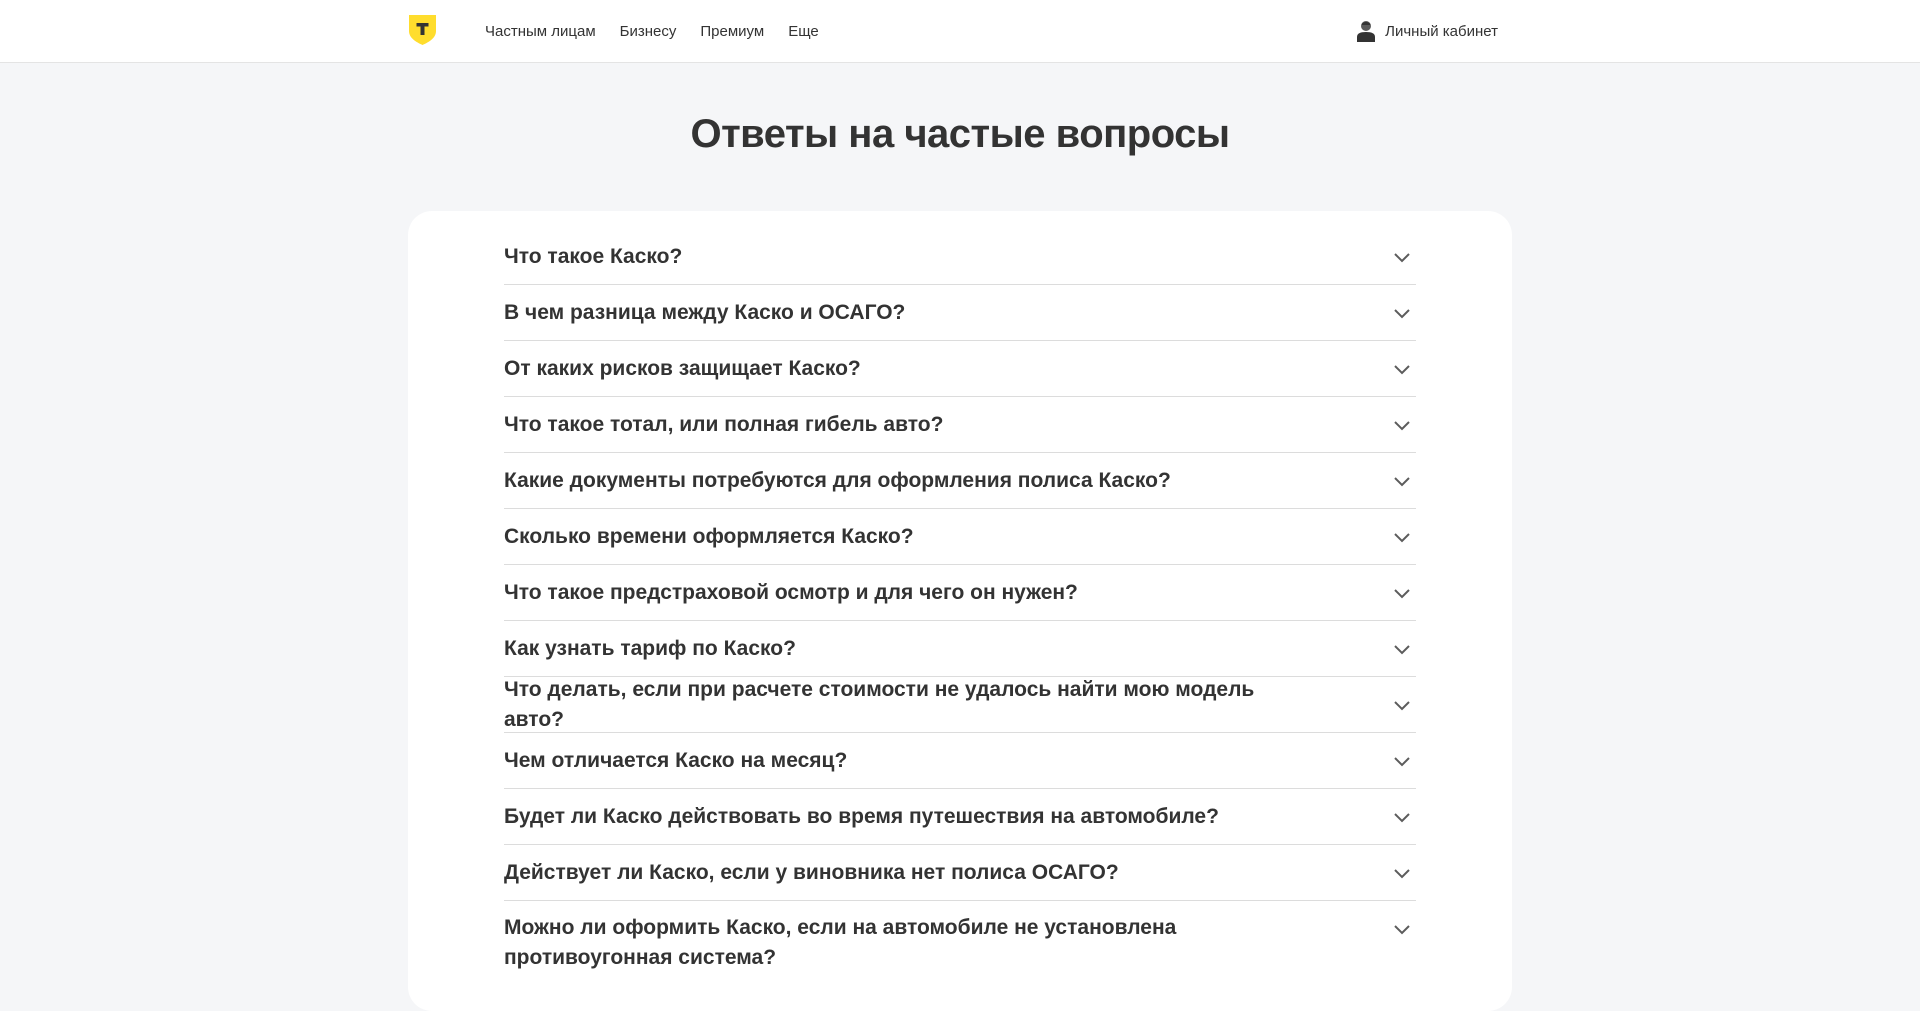 This screenshot has width=1920, height=1011. Describe the element at coordinates (960, 425) in the screenshot. I see `faq-item: Что такое тотал, или полная гибель авто?` at that location.